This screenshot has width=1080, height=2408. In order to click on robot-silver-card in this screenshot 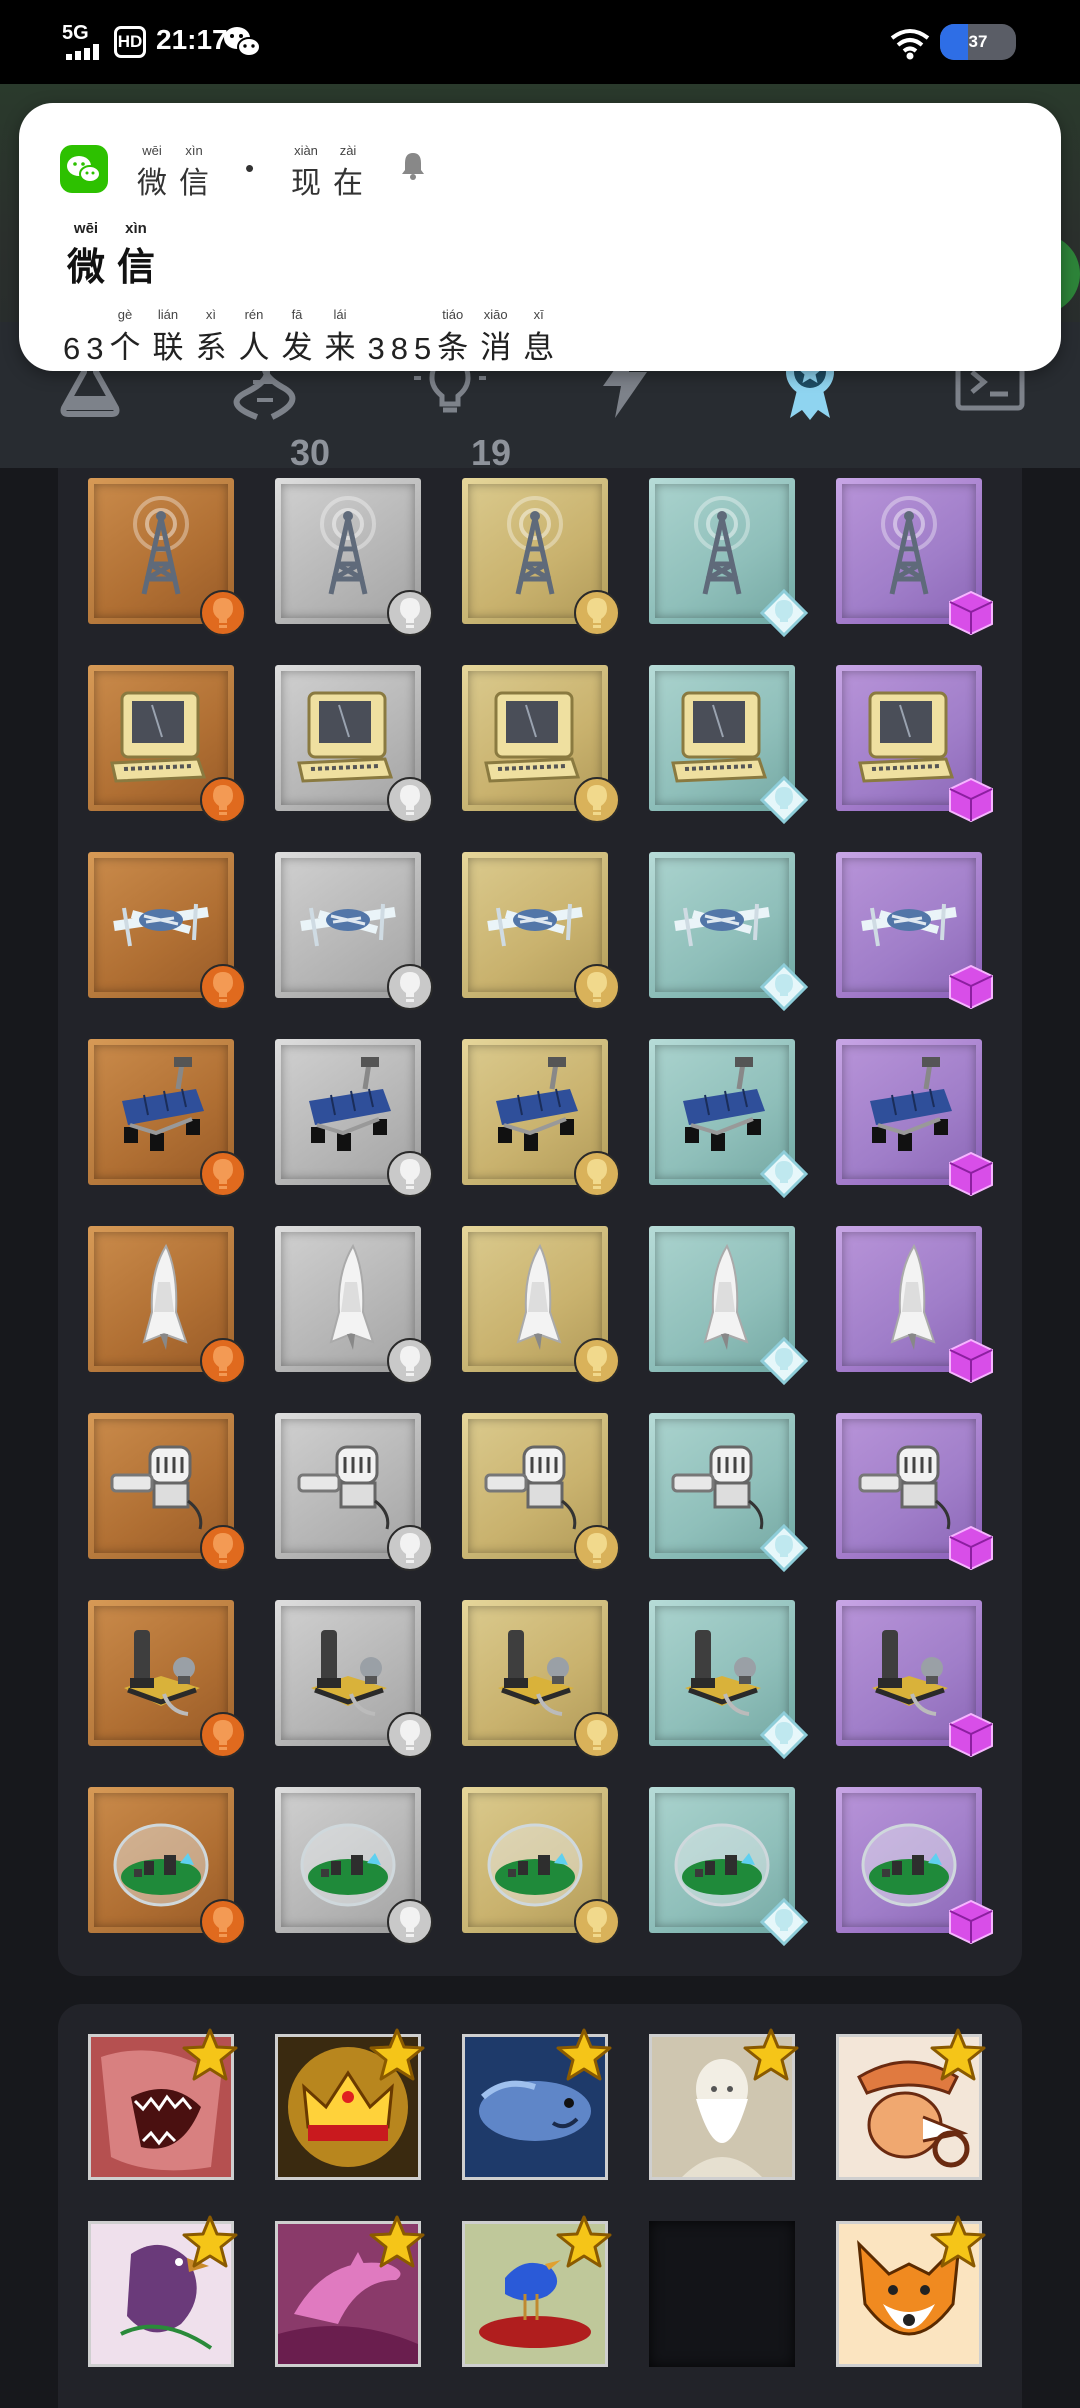, I will do `click(354, 1492)`.